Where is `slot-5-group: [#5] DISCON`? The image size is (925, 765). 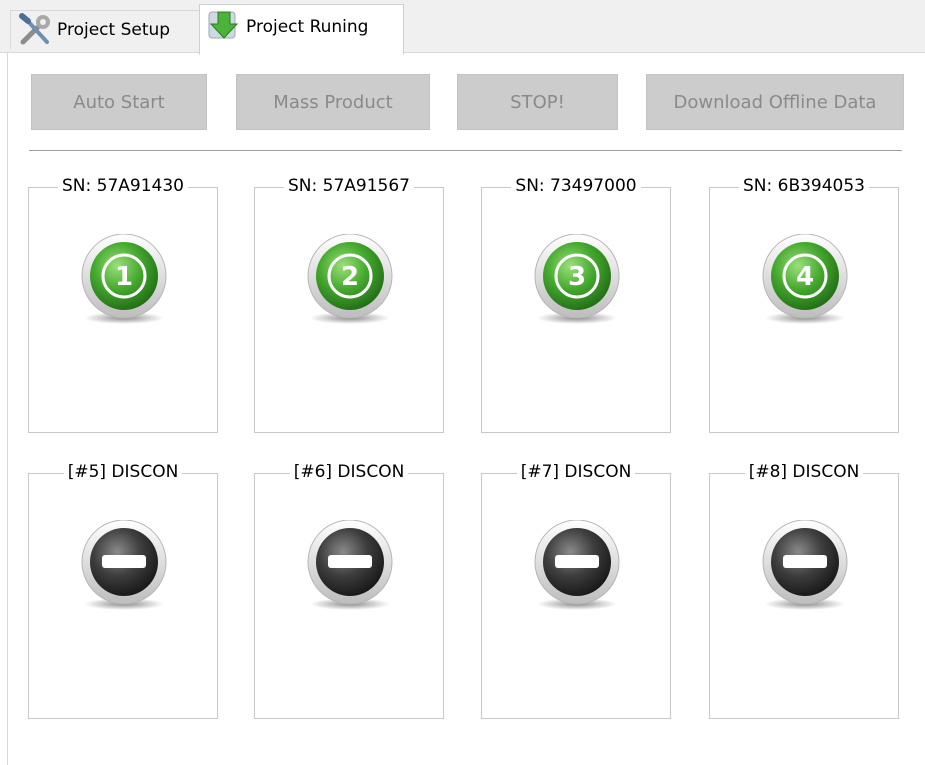 slot-5-group: [#5] DISCON is located at coordinates (123, 590).